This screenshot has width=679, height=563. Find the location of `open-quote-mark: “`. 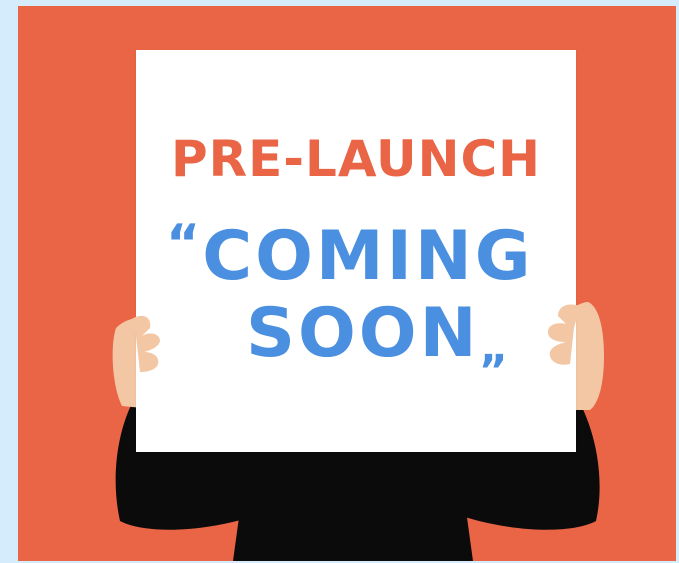

open-quote-mark: “ is located at coordinates (183, 244).